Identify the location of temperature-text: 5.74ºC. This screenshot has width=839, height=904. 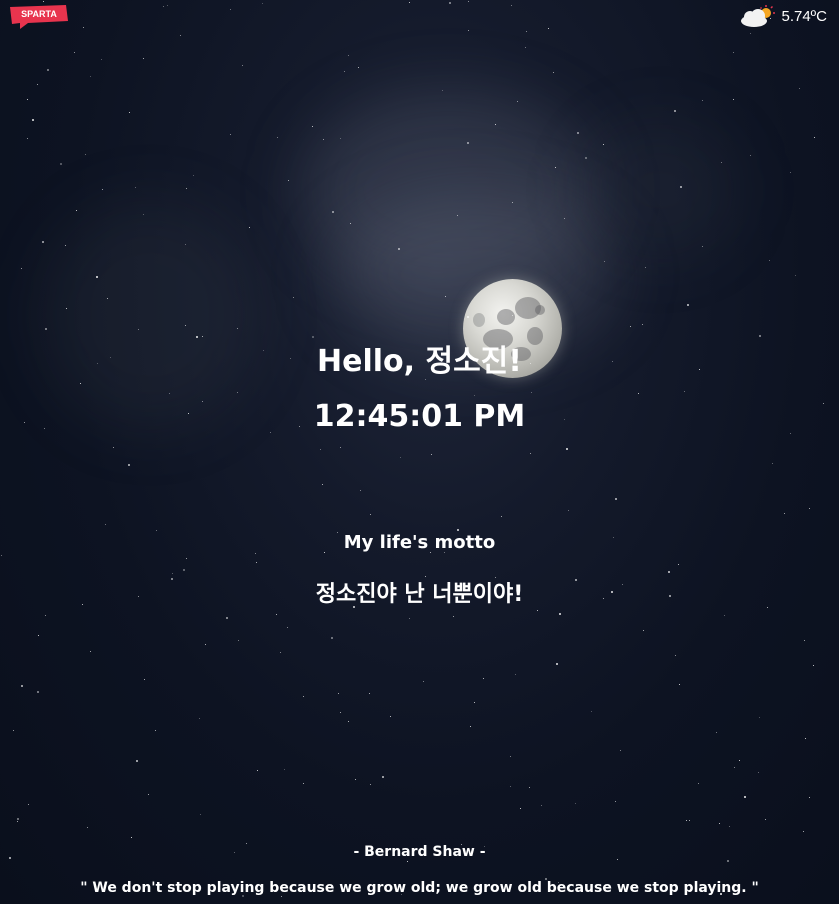
(804, 16).